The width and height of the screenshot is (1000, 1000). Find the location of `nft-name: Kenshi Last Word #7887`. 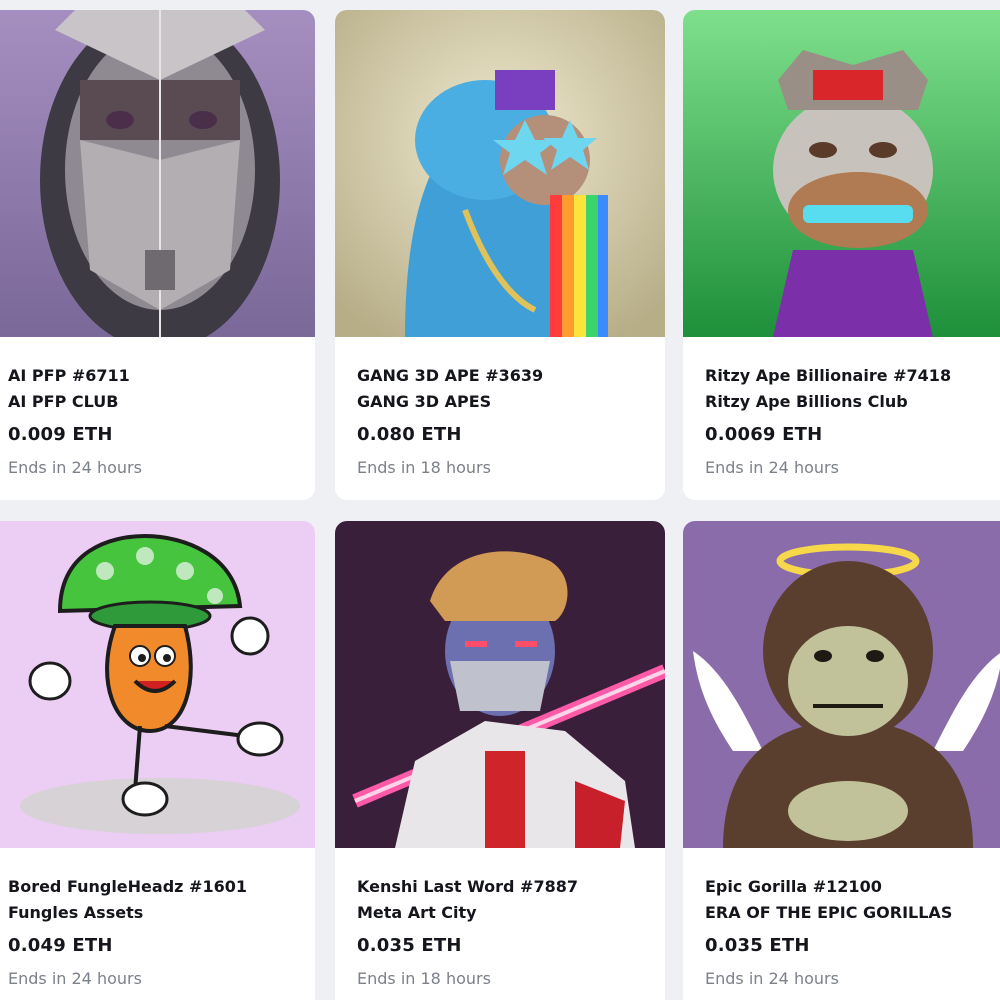

nft-name: Kenshi Last Word #7887 is located at coordinates (467, 886).